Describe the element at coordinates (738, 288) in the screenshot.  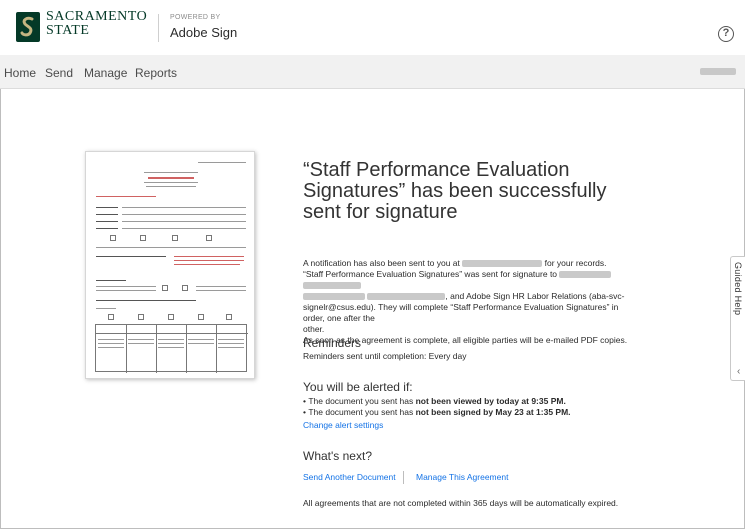
I see `guided-help-label: Guided Help` at that location.